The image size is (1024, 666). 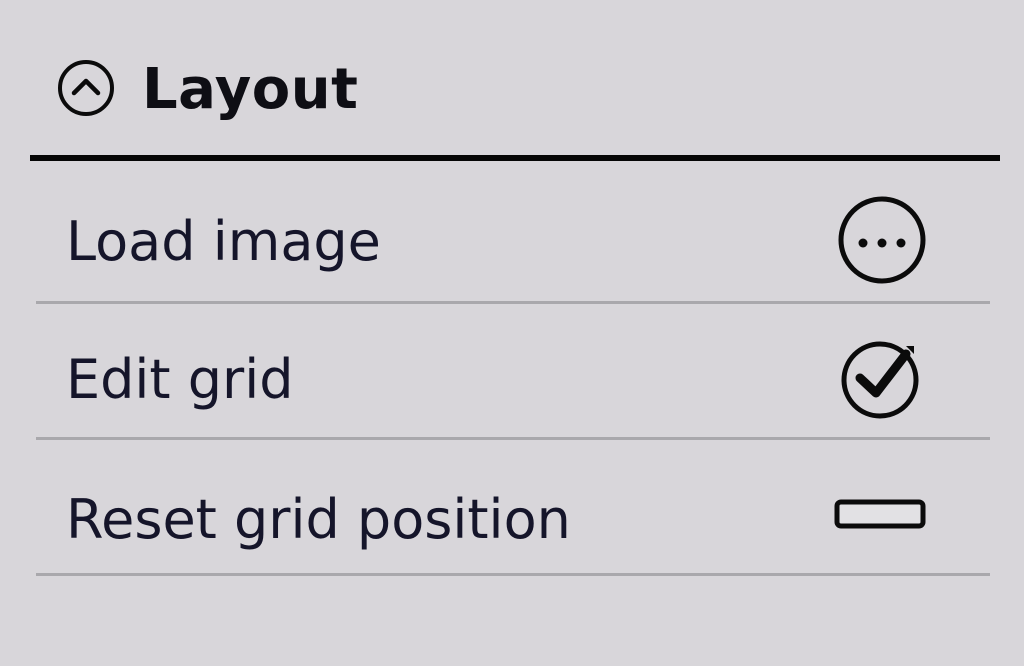 I want to click on row-label-load-image: Load image, so click(x=223, y=241).